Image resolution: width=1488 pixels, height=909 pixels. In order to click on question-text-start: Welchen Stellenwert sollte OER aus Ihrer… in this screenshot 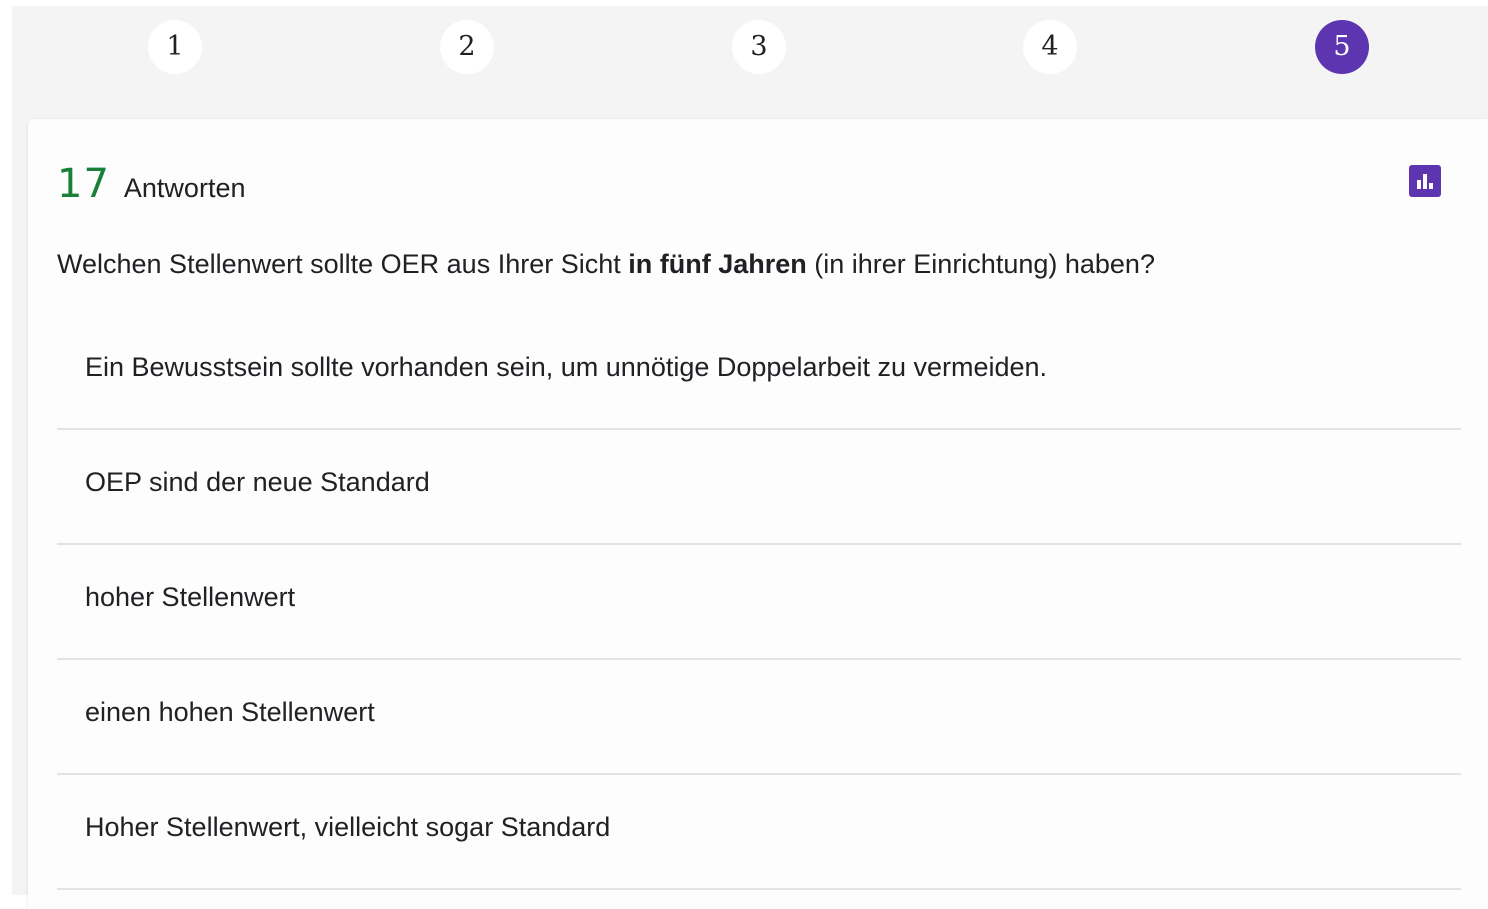, I will do `click(343, 264)`.